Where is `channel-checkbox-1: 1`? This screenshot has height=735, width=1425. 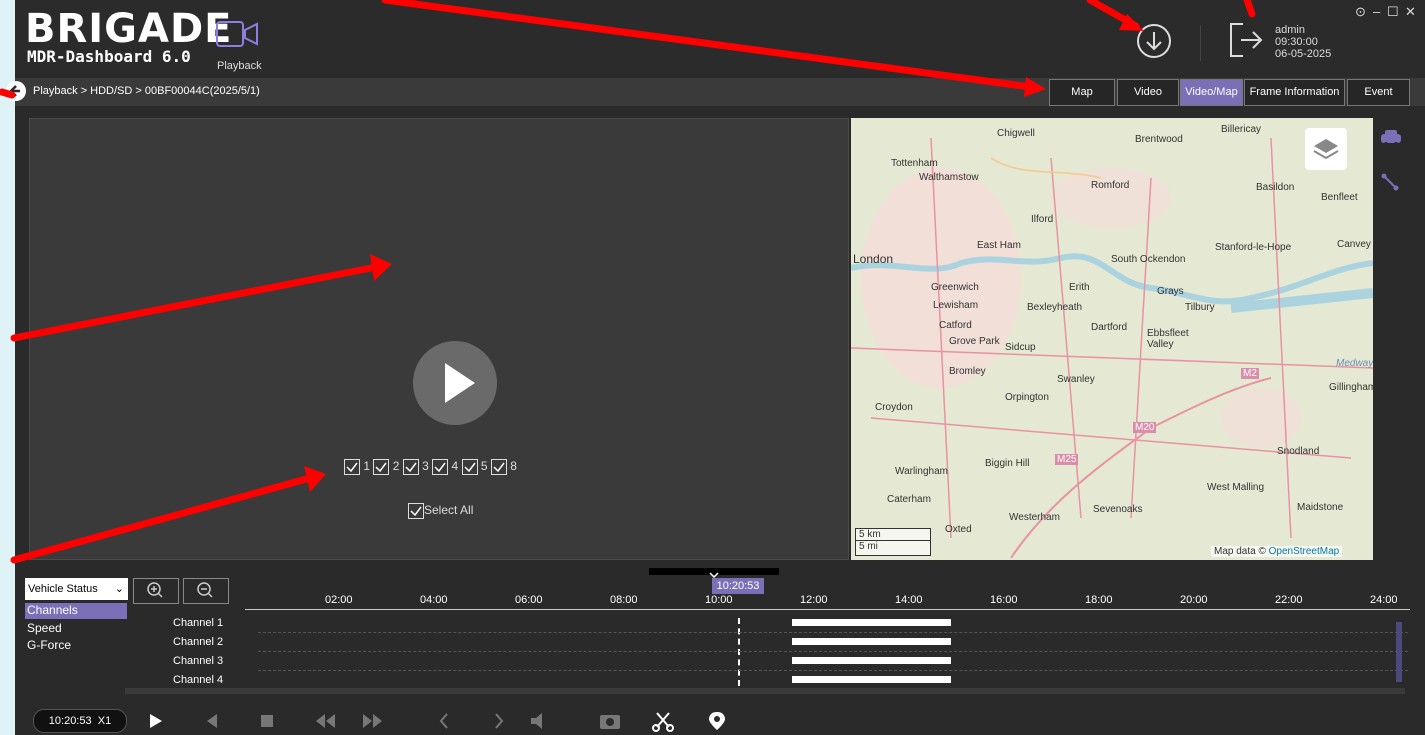
channel-checkbox-1: 1 is located at coordinates (357, 467).